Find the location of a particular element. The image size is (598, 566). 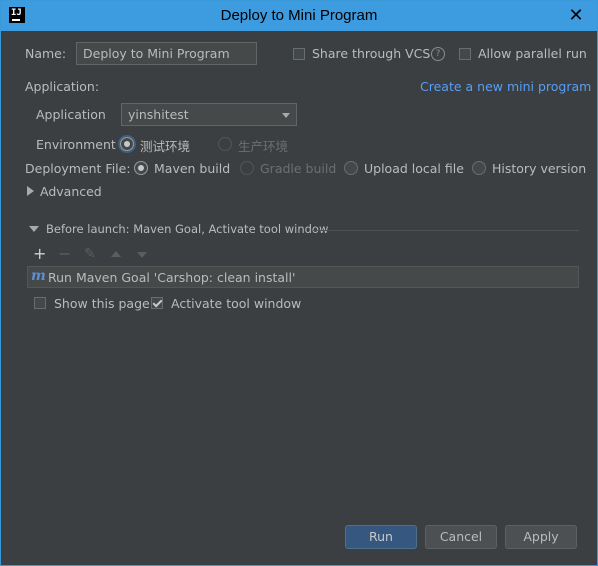

upload-local-file-label: Upload local file is located at coordinates (414, 168).